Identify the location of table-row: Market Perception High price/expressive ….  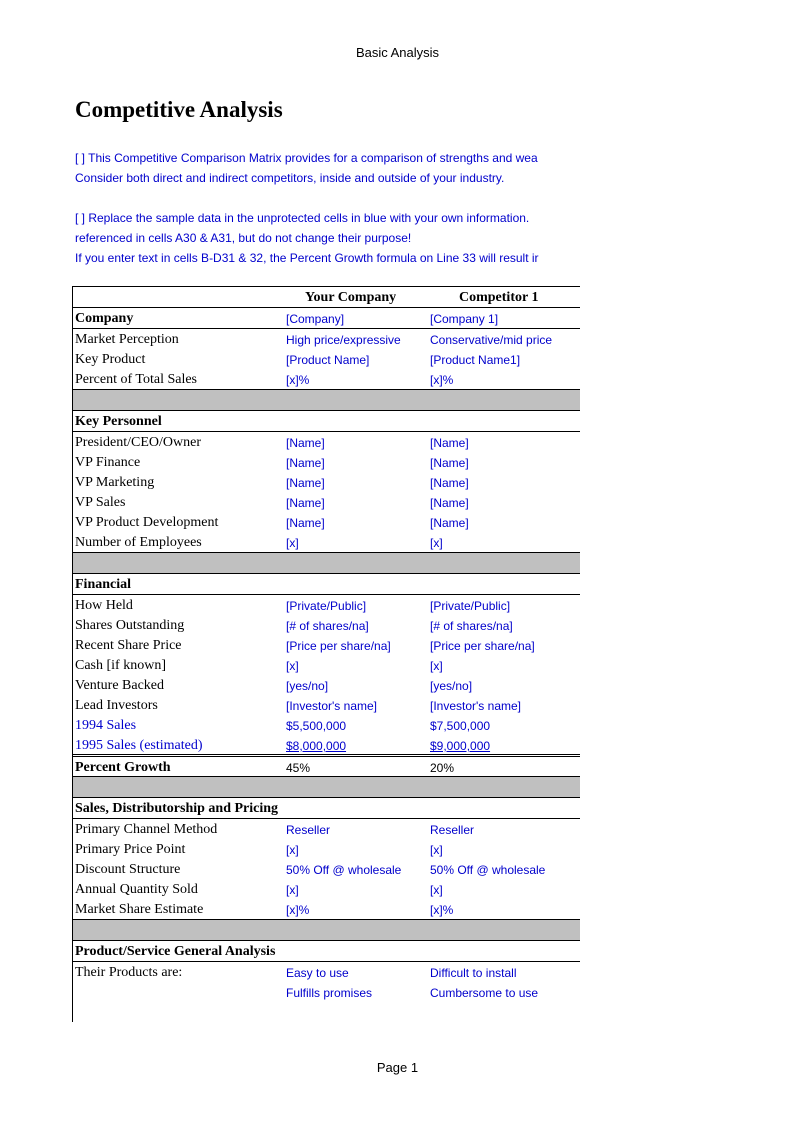
(326, 339).